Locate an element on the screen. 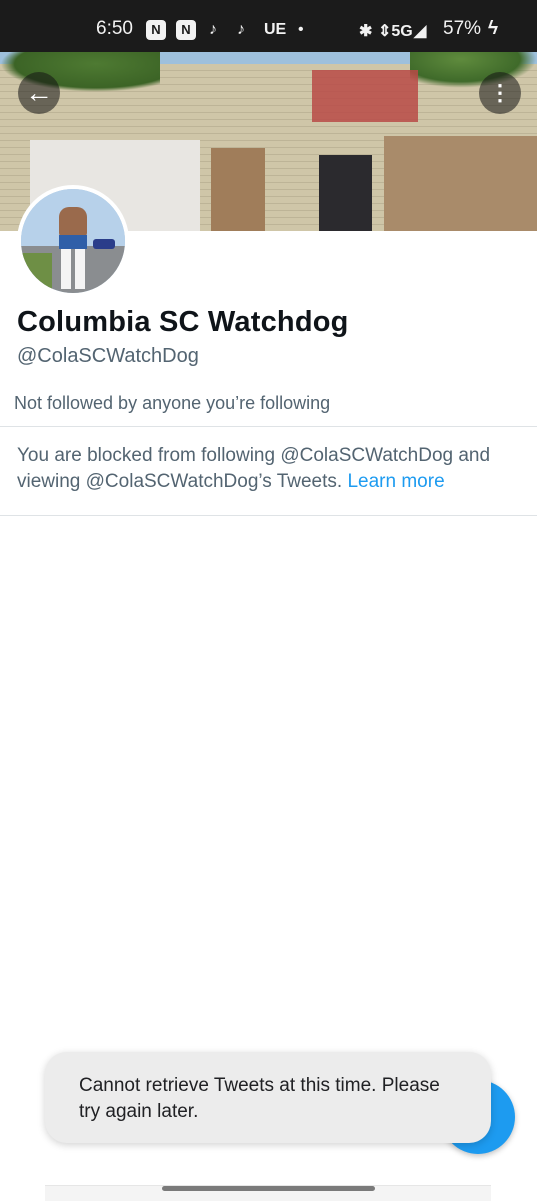 The width and height of the screenshot is (537, 1201). profile-handle: @ColaSCWatchDog is located at coordinates (108, 356).